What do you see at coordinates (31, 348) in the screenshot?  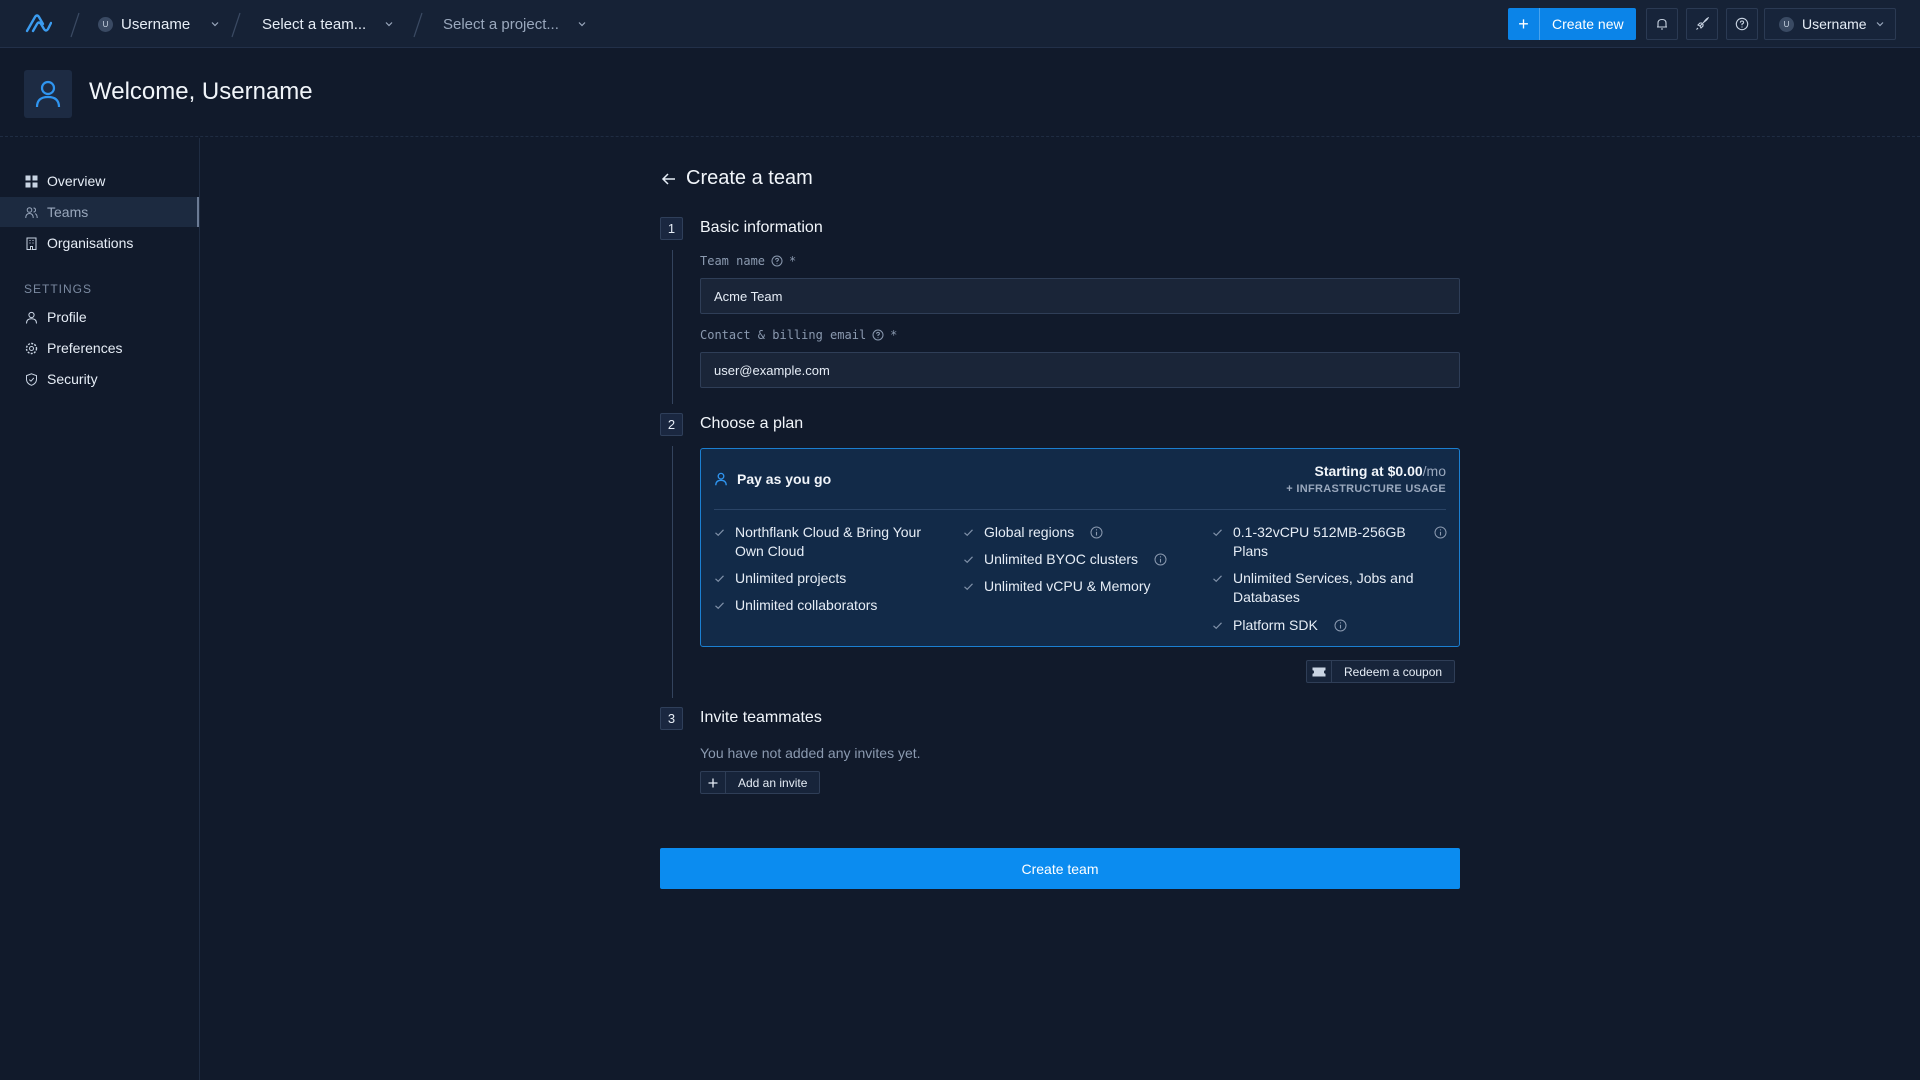 I see `gear-icon` at bounding box center [31, 348].